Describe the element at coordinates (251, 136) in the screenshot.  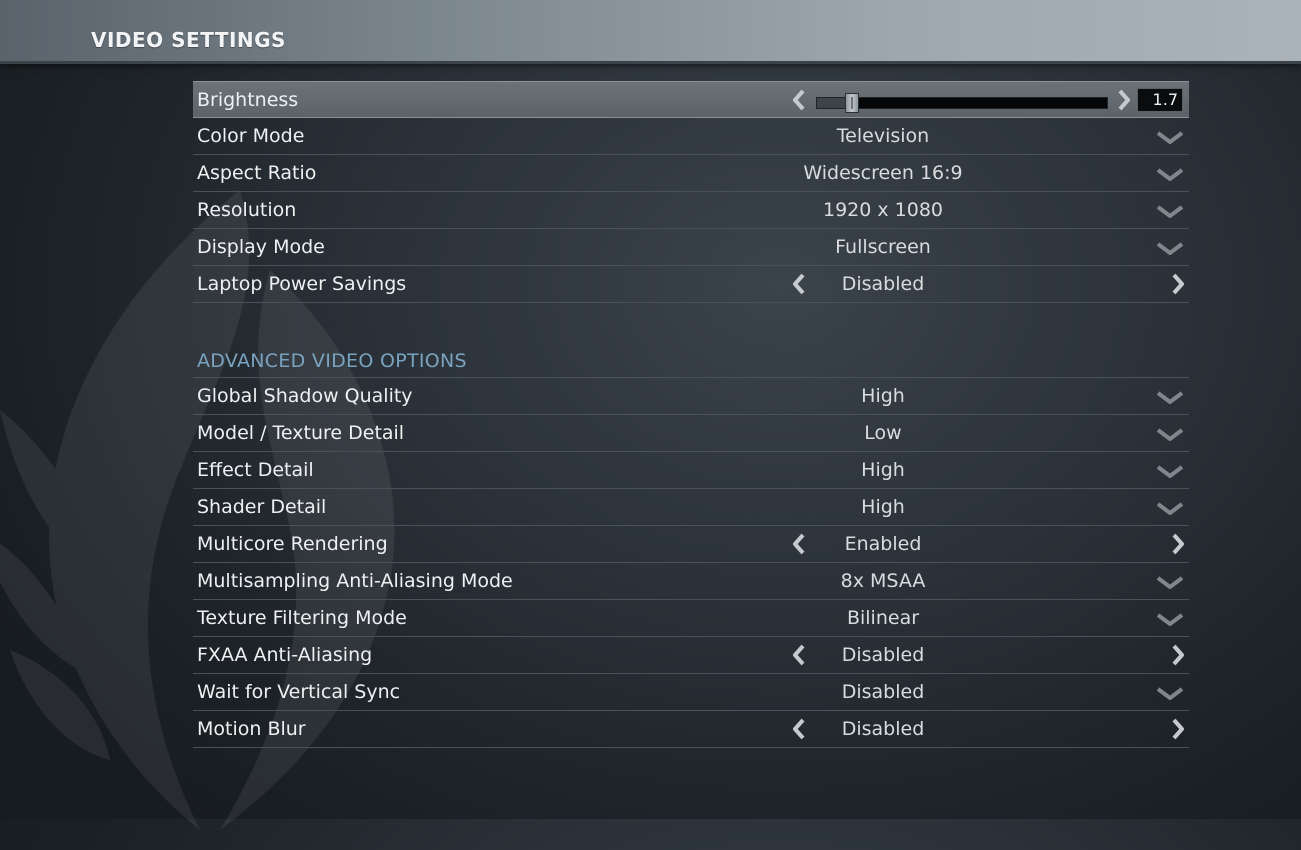
I see `setting-label: Color Mode` at that location.